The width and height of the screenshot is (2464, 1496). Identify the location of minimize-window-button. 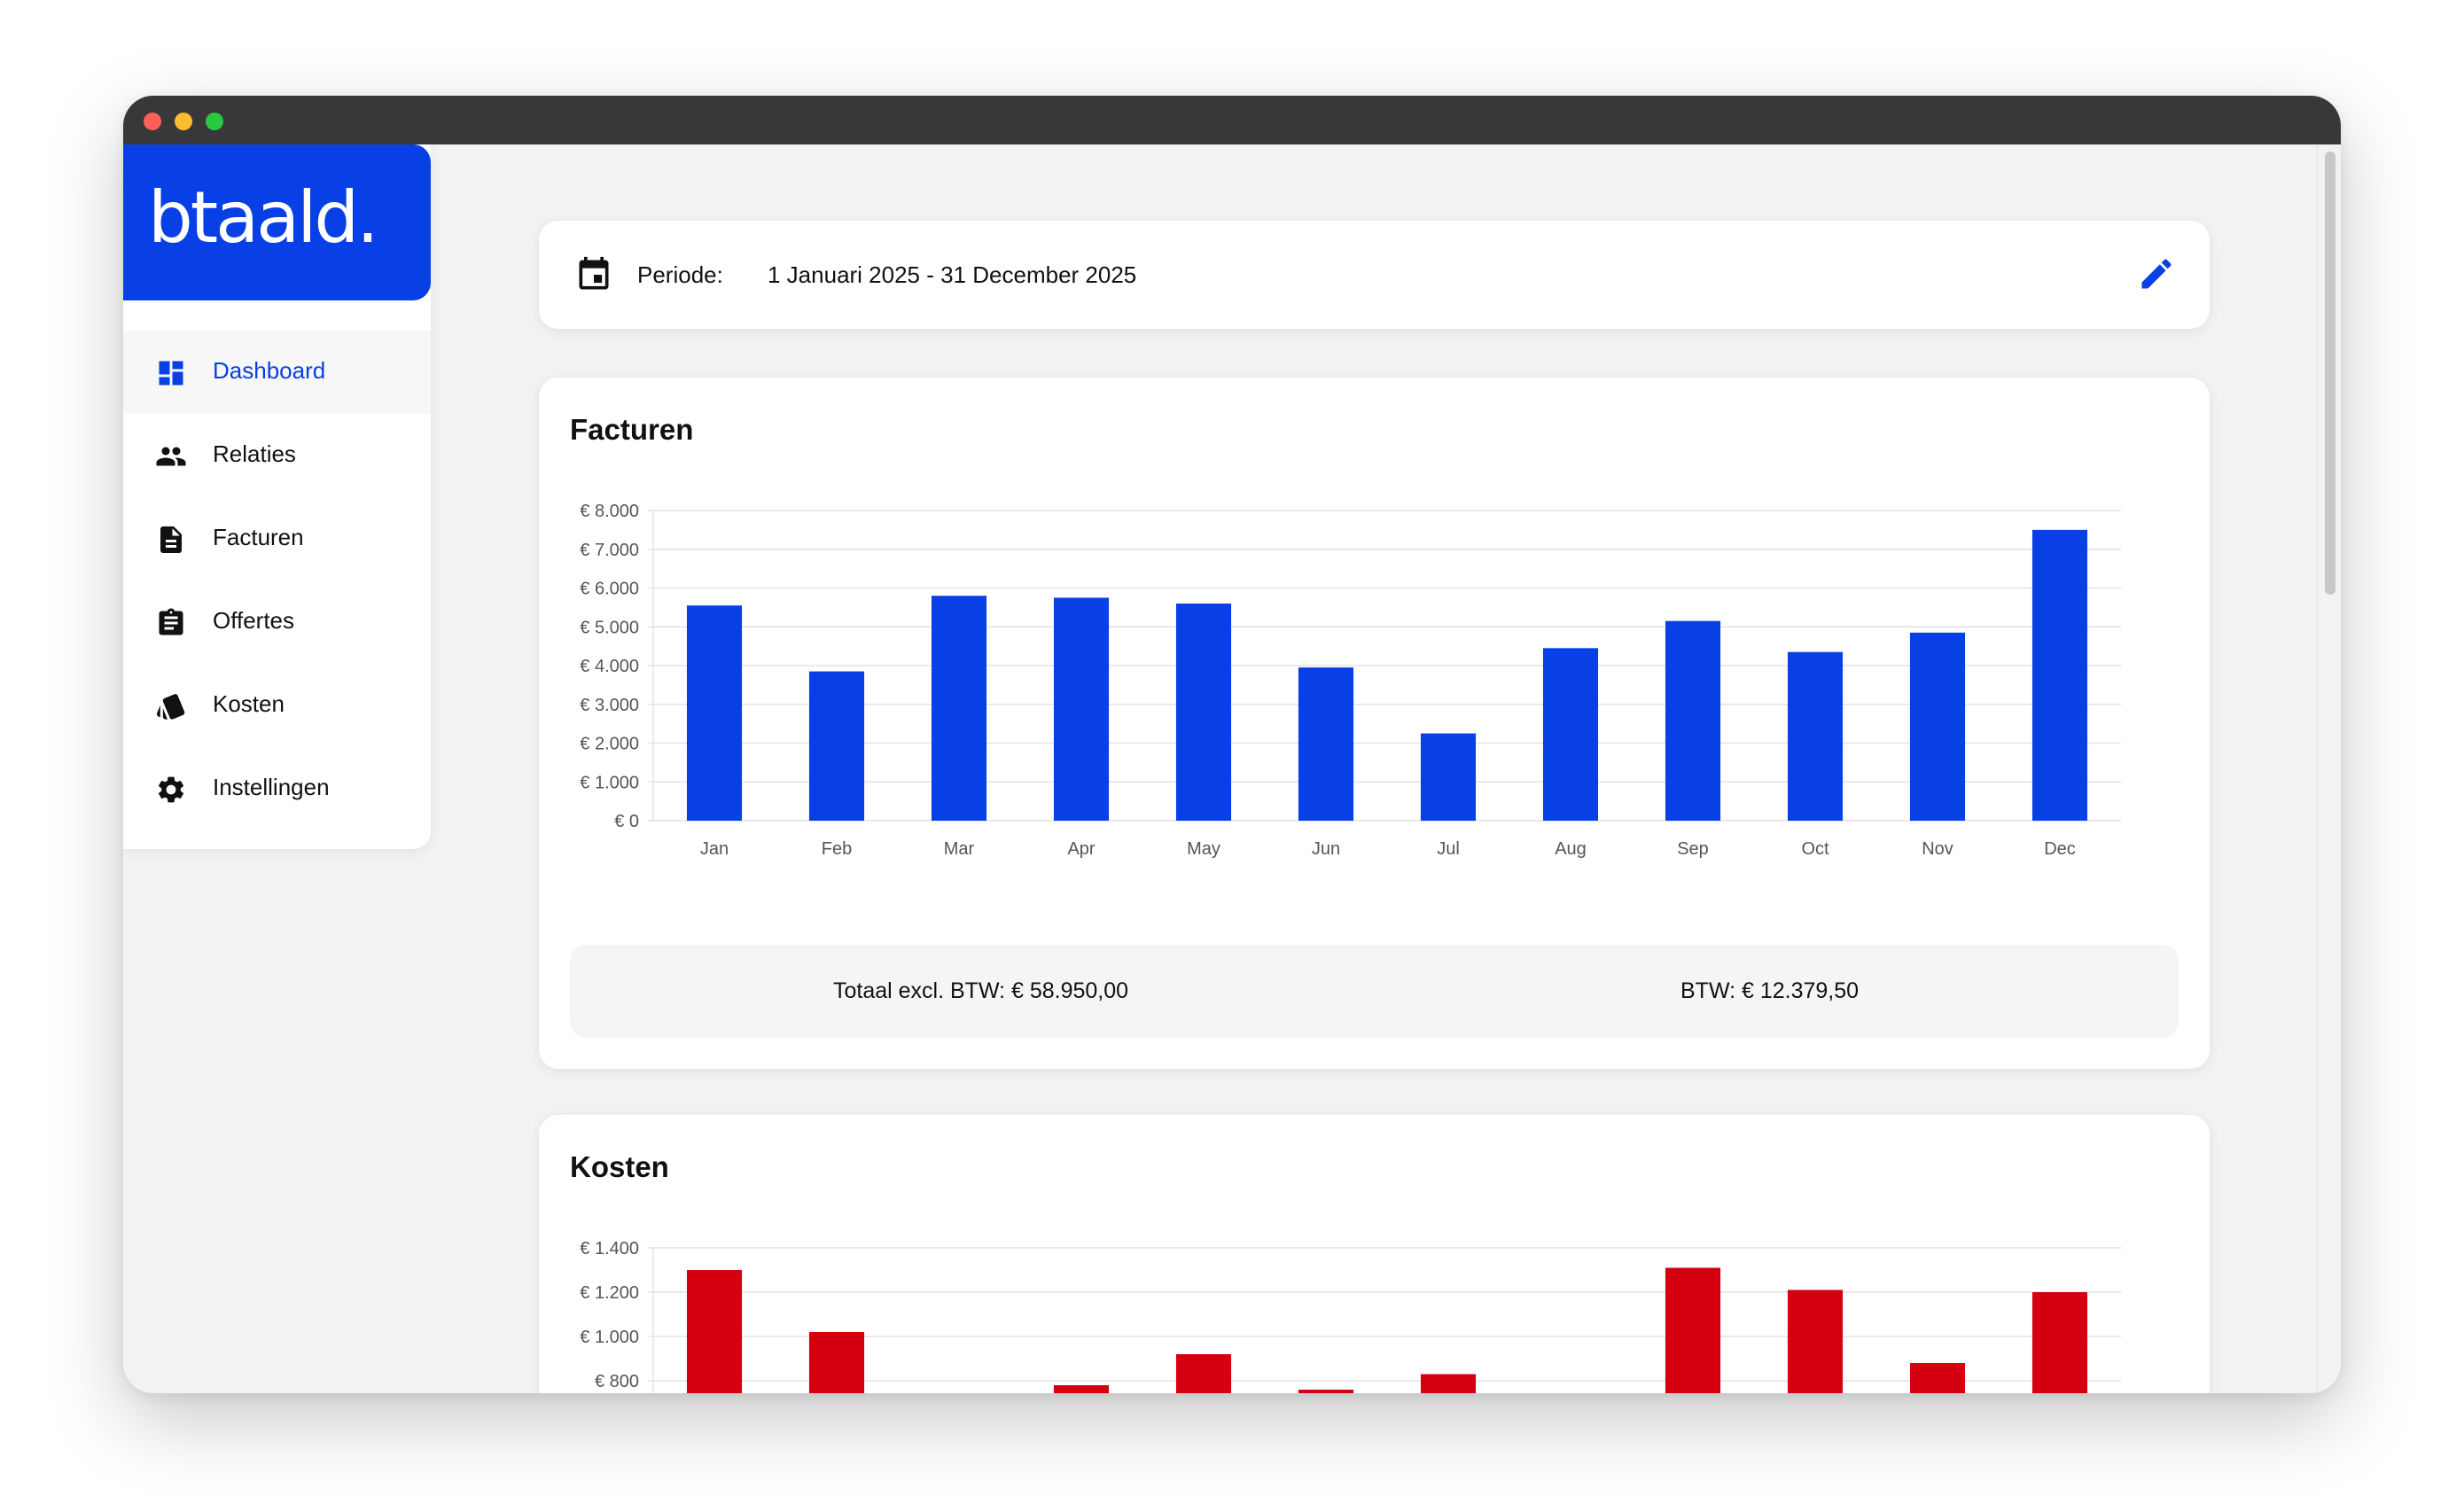
(183, 121).